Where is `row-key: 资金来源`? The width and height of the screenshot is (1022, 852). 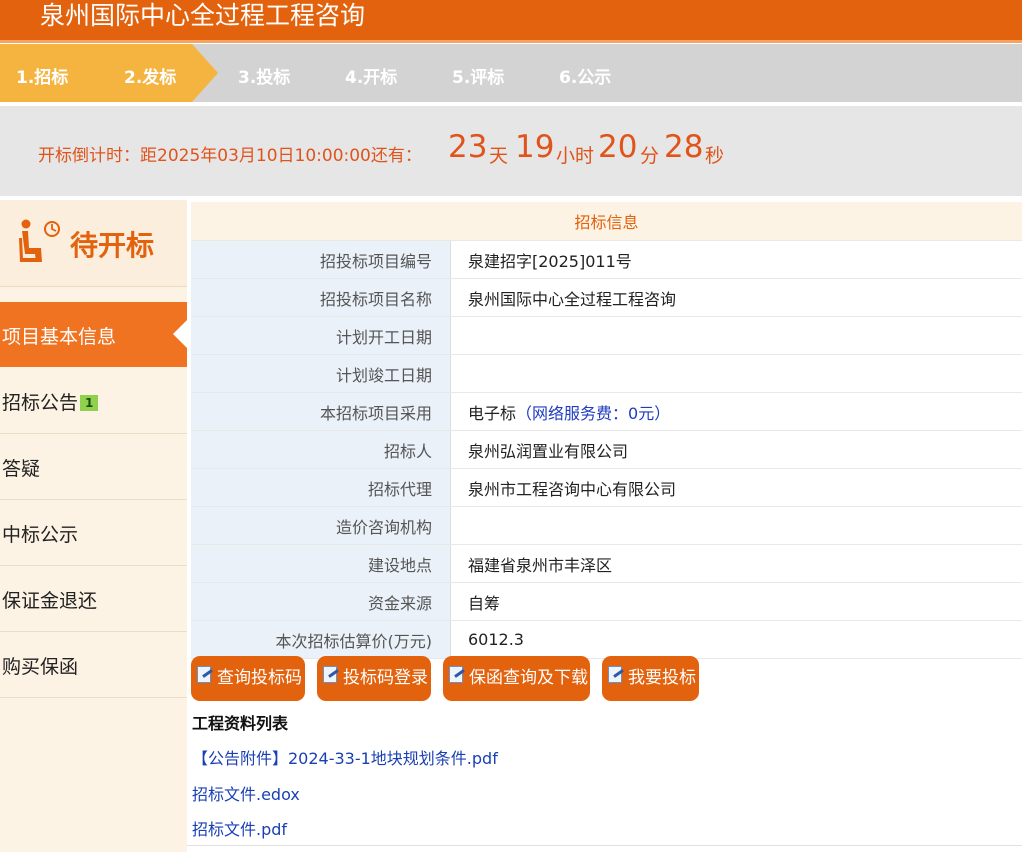
row-key: 资金来源 is located at coordinates (321, 601).